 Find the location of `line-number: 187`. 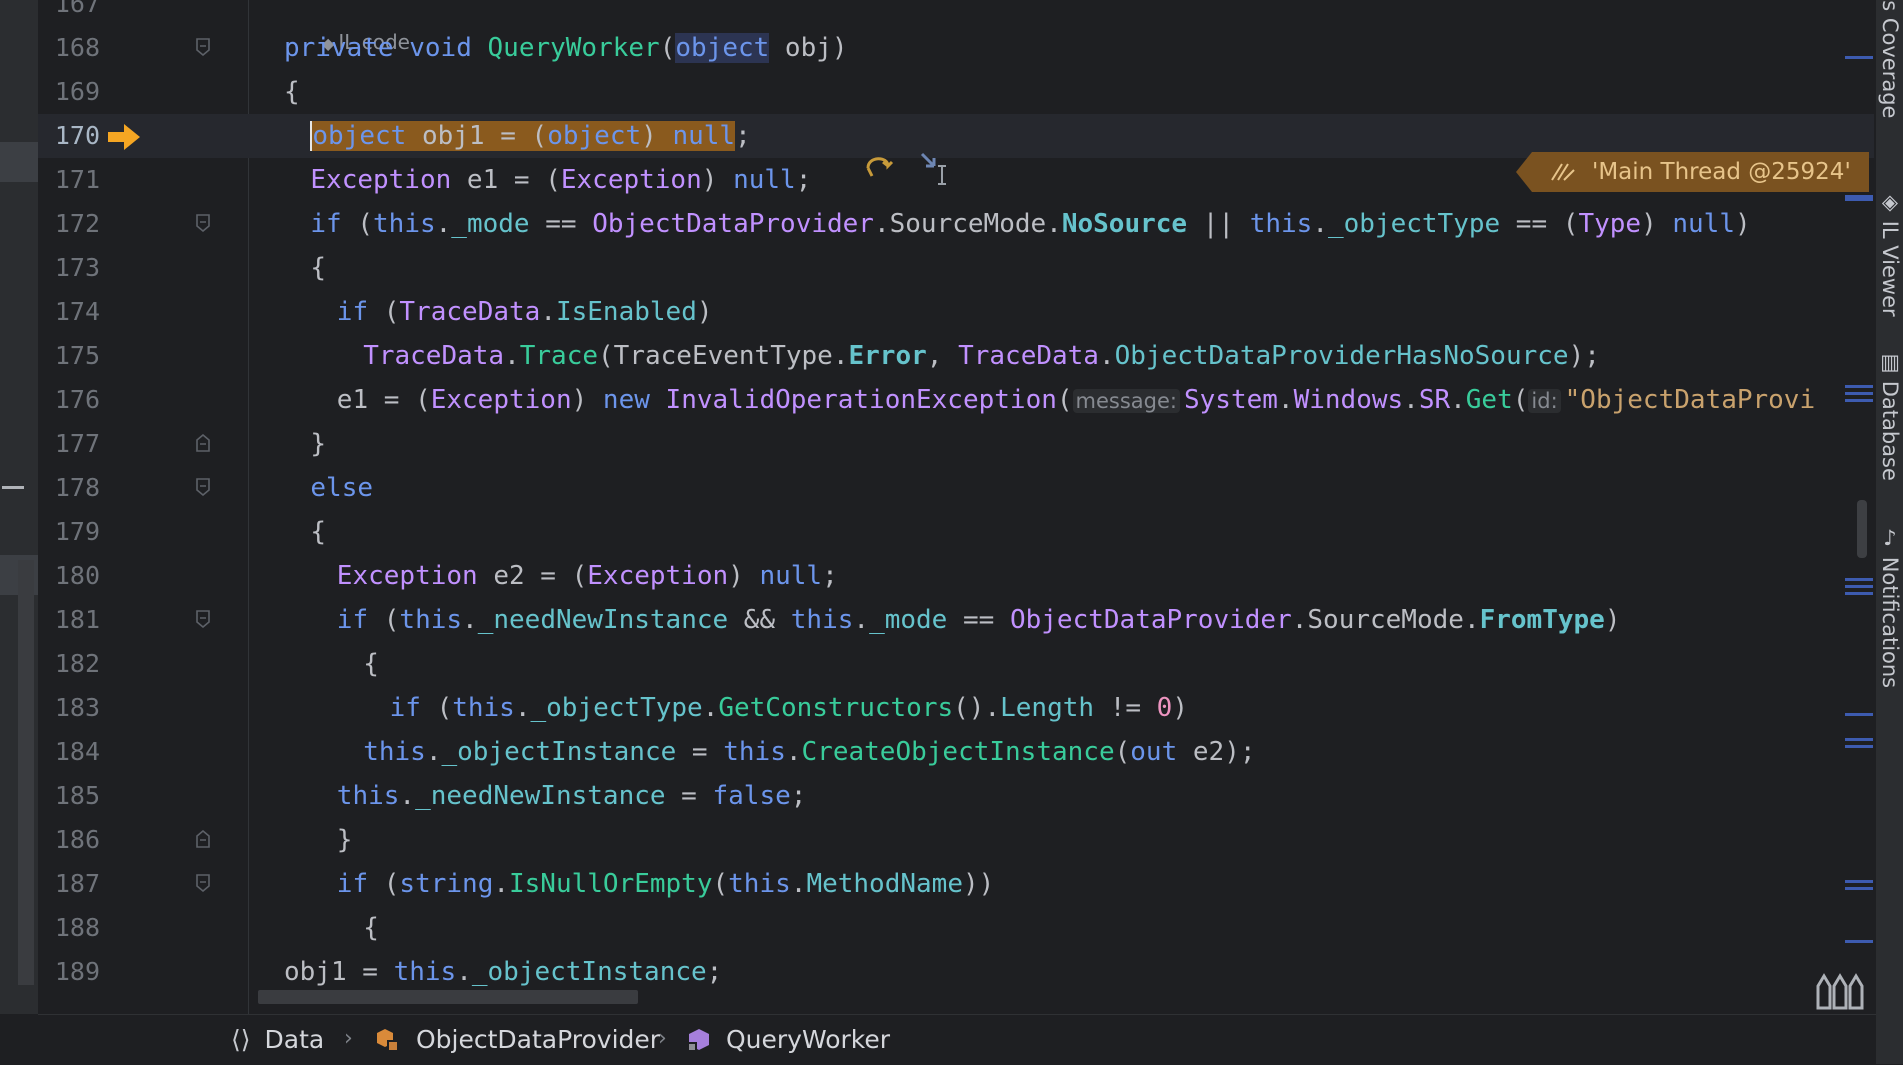

line-number: 187 is located at coordinates (74, 884).